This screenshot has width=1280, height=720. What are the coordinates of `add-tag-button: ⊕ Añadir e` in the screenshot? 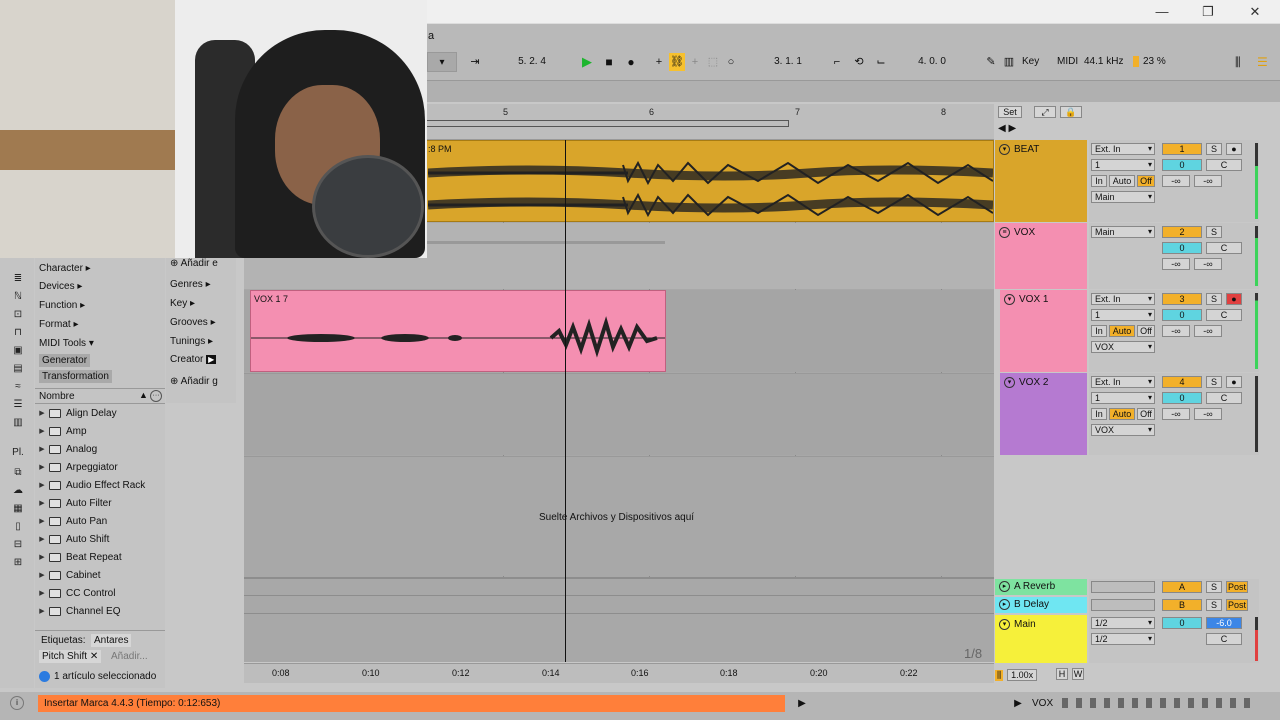 It's located at (194, 263).